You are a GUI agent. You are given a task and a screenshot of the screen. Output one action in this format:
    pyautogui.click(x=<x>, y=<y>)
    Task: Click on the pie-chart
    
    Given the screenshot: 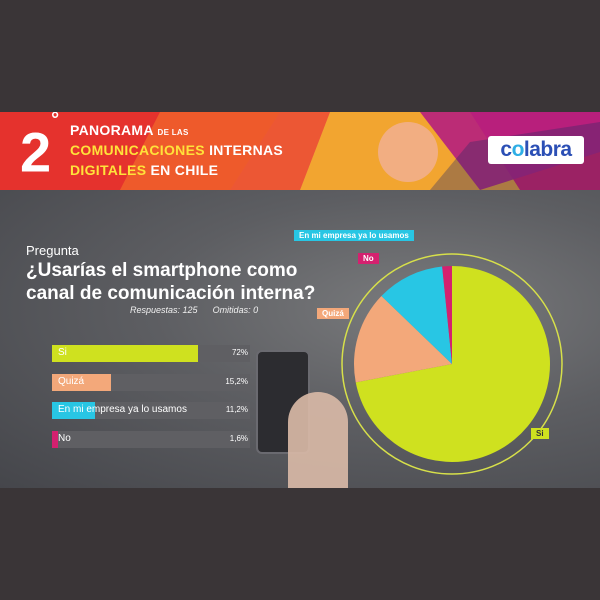 What is the action you would take?
    pyautogui.click(x=452, y=364)
    